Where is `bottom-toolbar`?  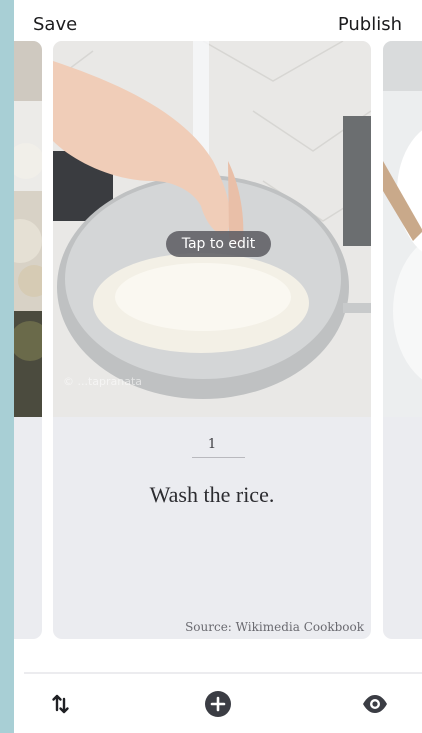
bottom-toolbar is located at coordinates (218, 704).